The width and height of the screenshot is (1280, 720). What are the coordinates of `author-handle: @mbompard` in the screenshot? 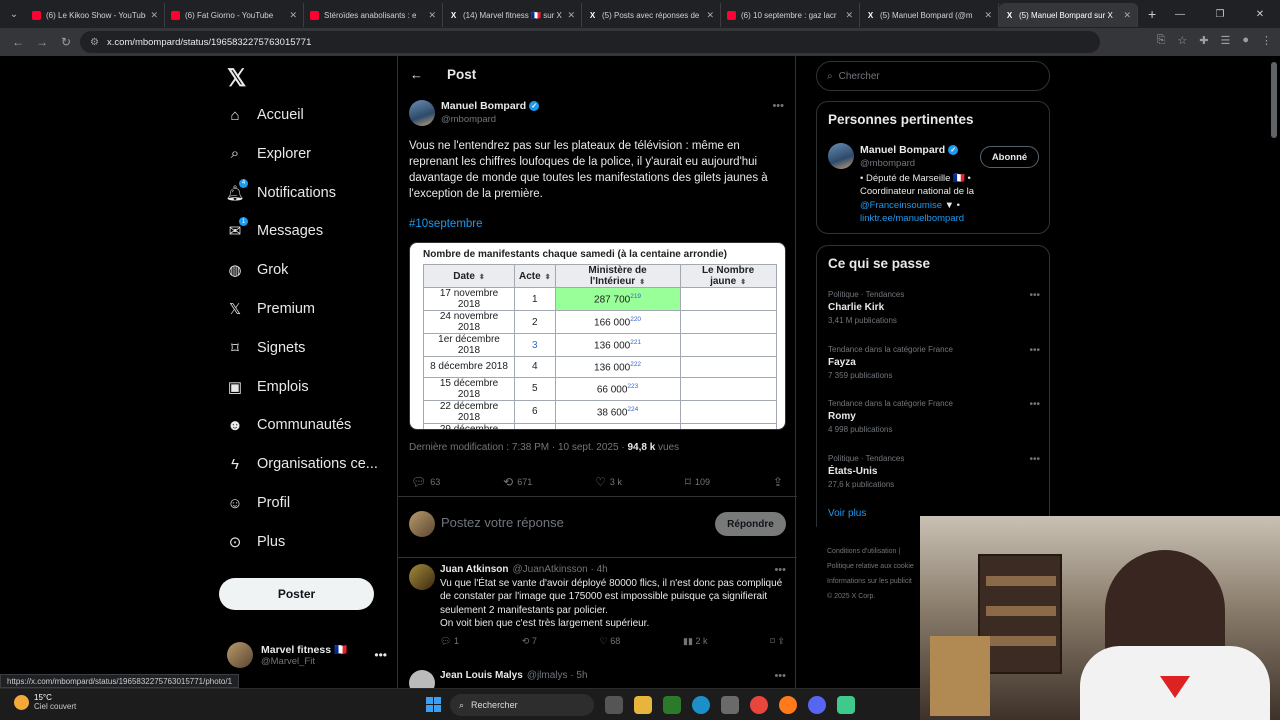 It's located at (490, 119).